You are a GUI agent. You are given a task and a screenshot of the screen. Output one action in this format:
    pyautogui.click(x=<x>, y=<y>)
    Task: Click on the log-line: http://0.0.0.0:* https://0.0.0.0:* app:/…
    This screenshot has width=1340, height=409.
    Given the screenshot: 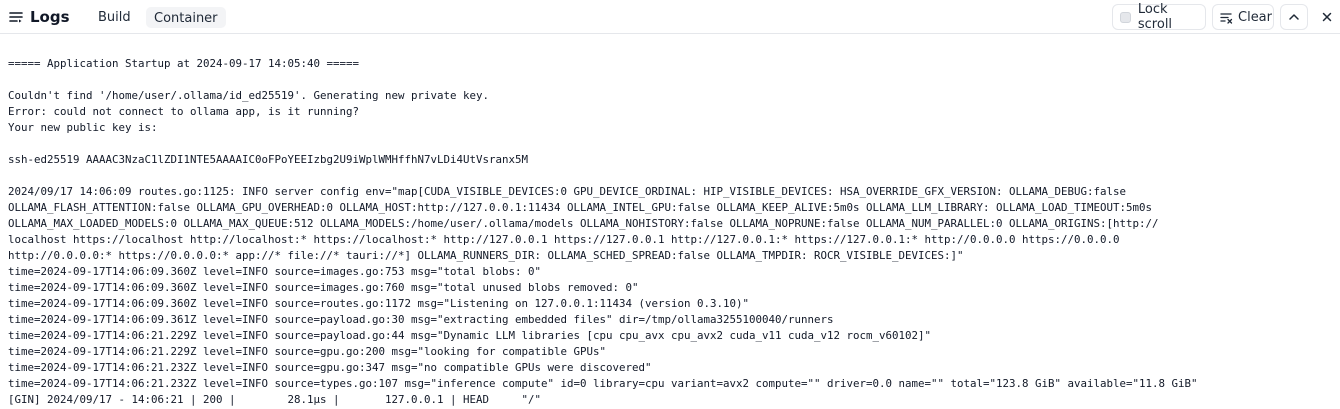 What is the action you would take?
    pyautogui.click(x=486, y=255)
    